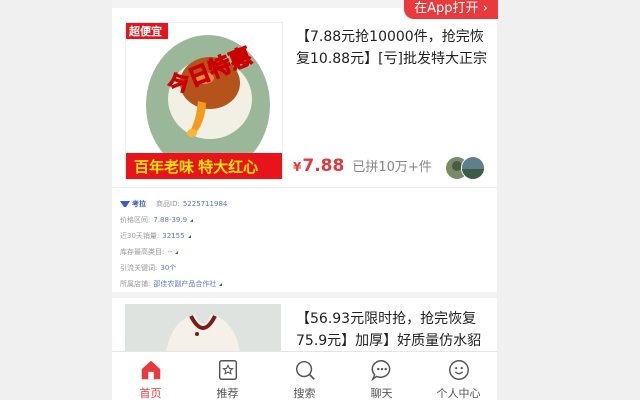 The width and height of the screenshot is (640, 400). I want to click on tab-home: 首页, so click(150, 376).